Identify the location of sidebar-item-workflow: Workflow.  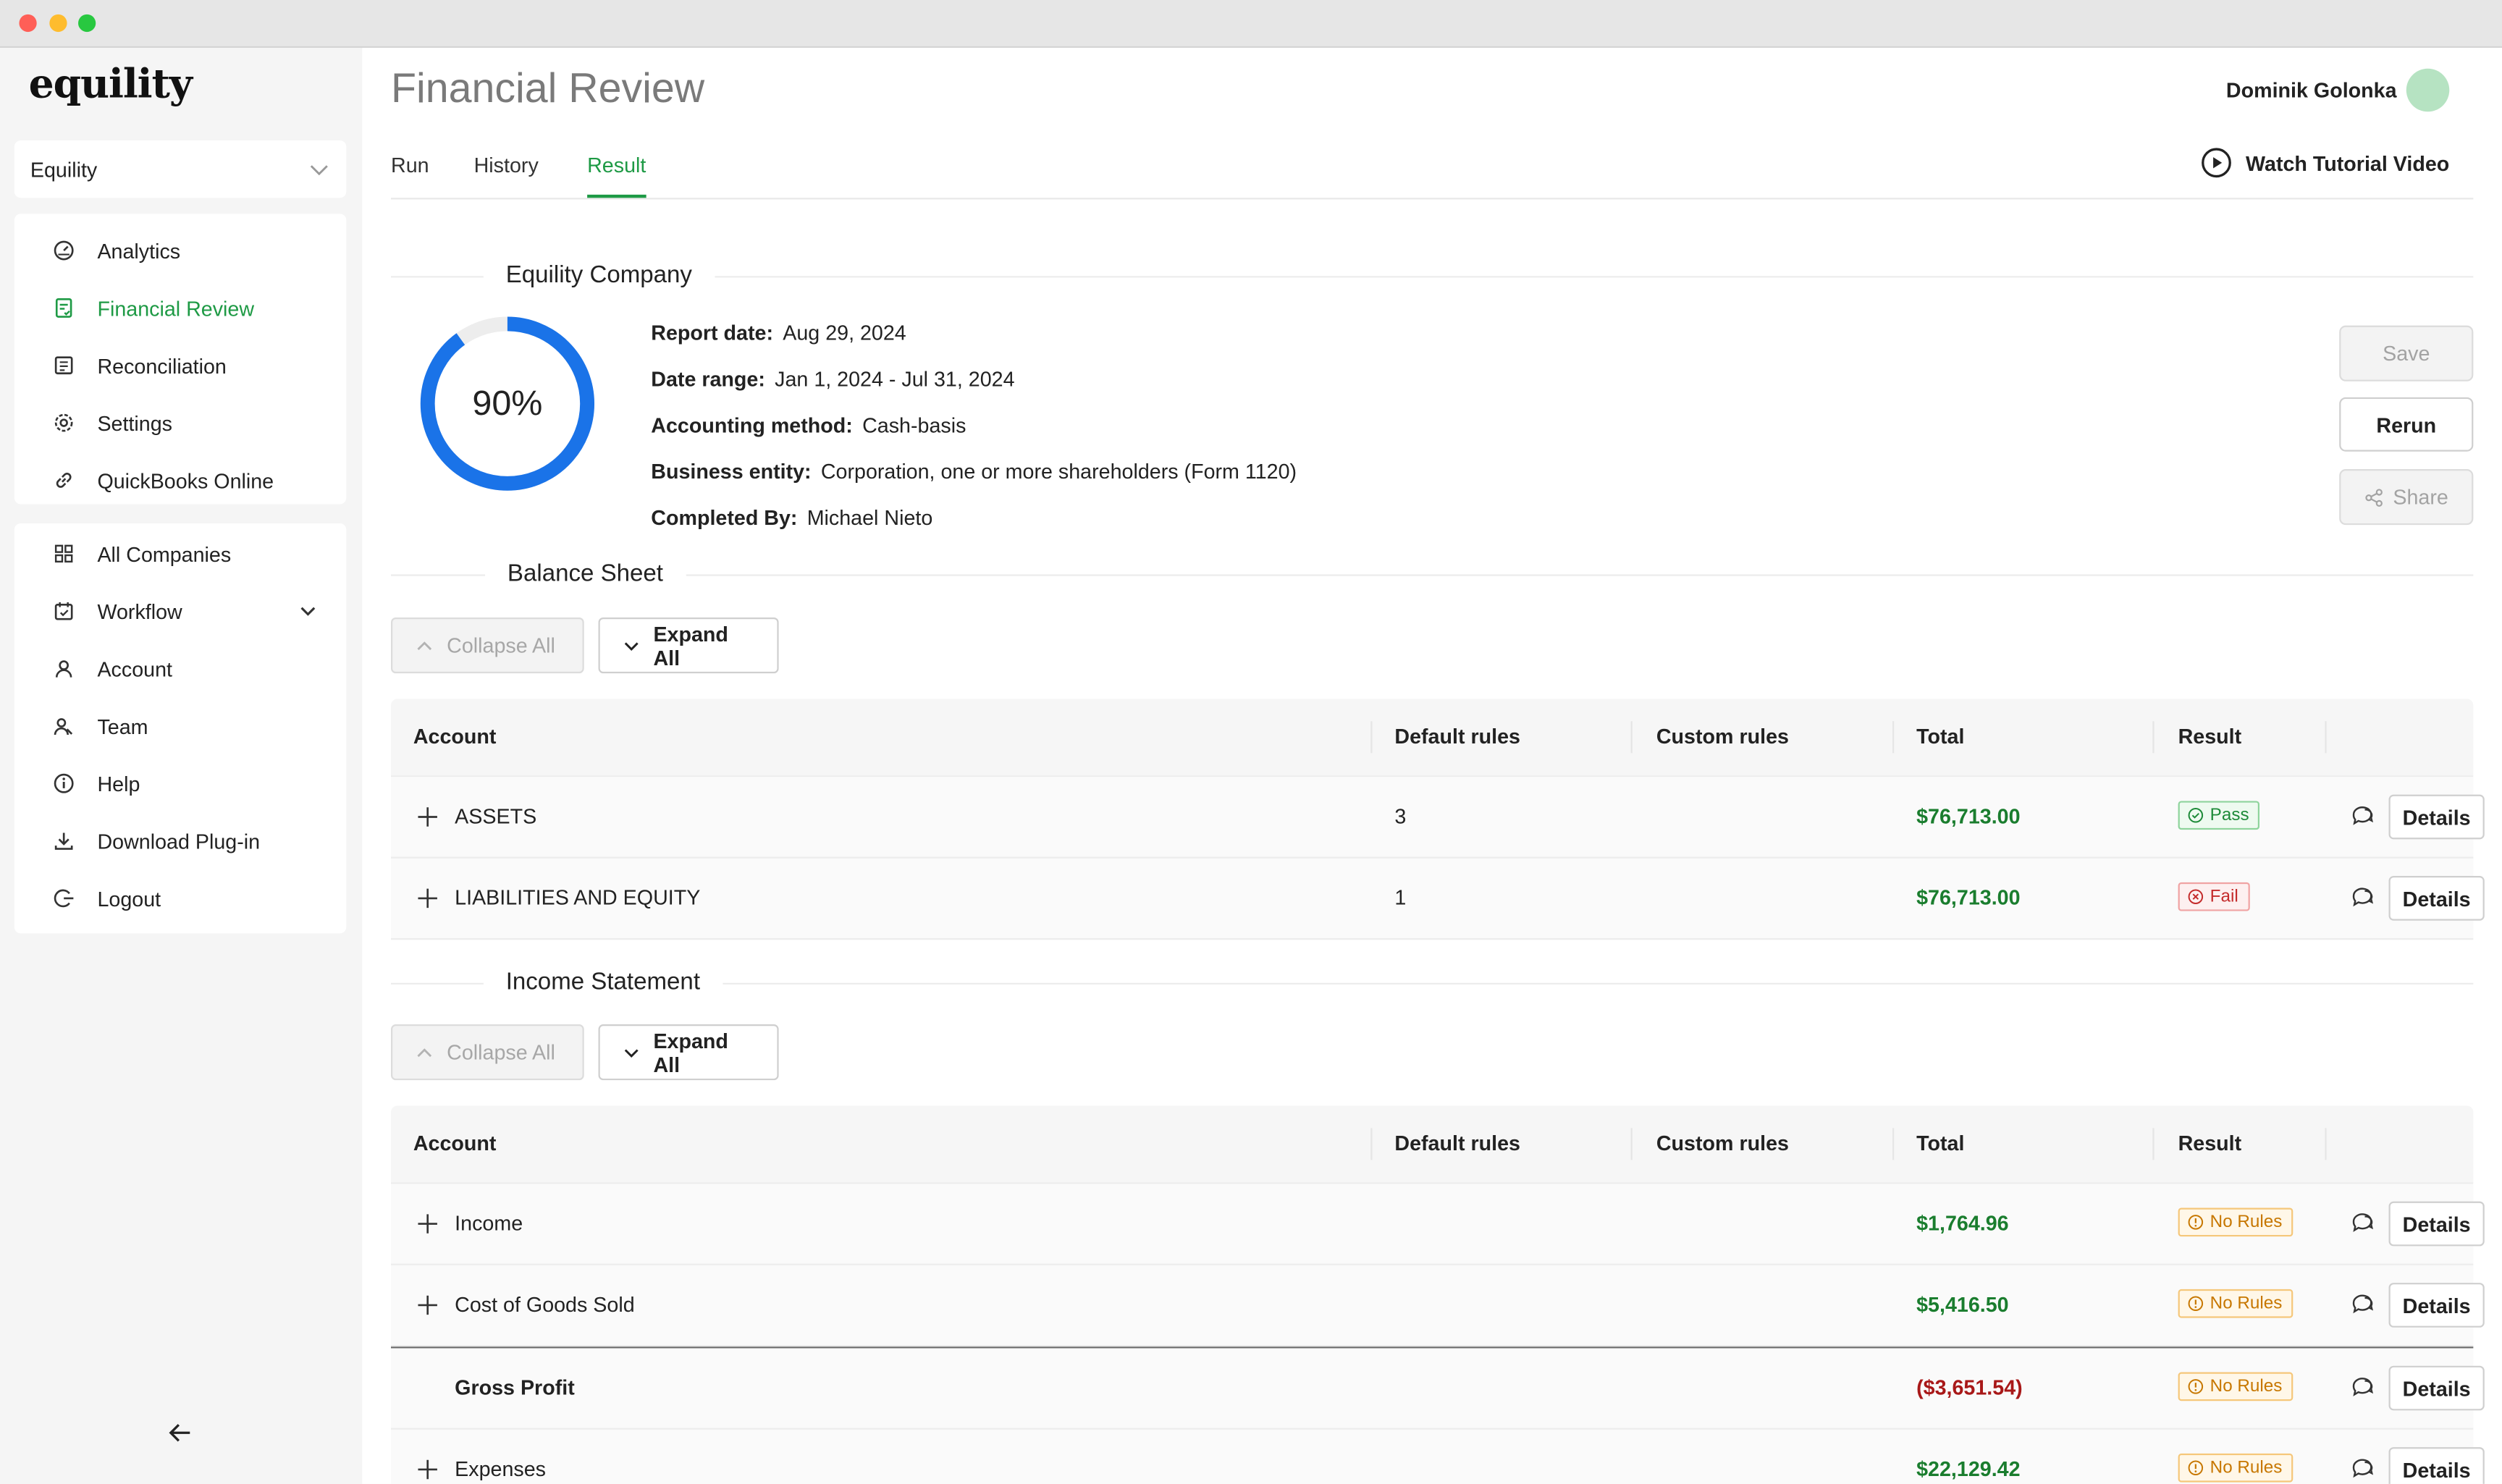
(180, 610).